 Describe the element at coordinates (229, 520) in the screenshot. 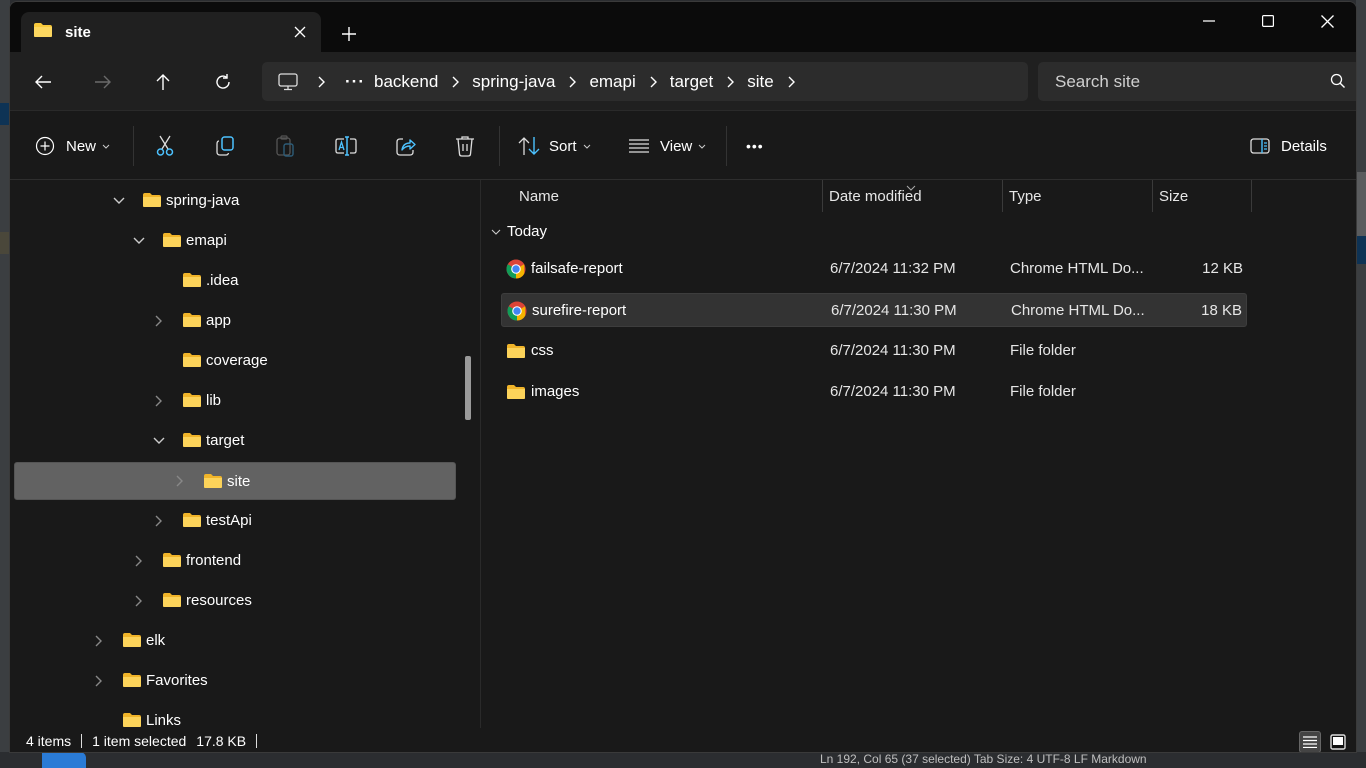

I see `sidebar-item-label: testApi` at that location.